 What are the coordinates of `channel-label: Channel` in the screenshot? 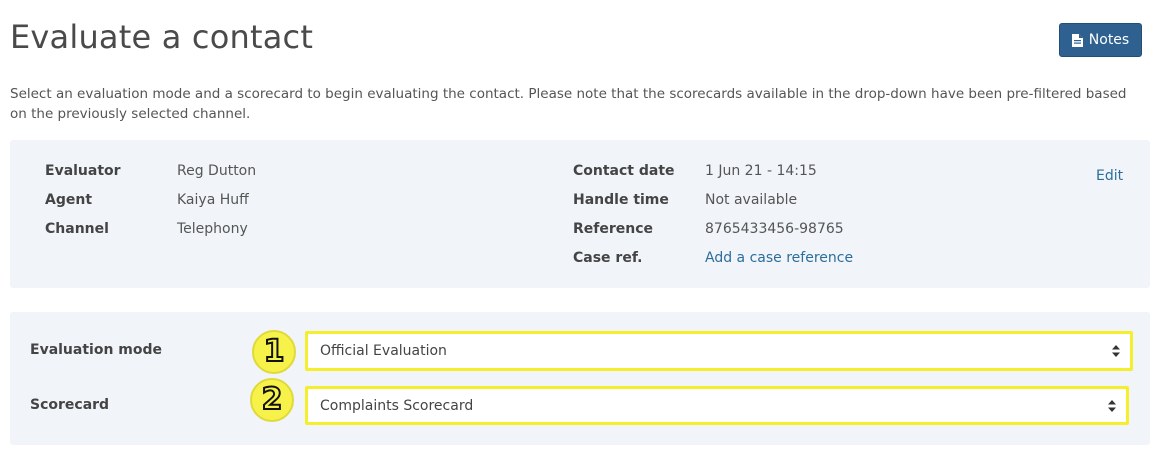 It's located at (77, 229).